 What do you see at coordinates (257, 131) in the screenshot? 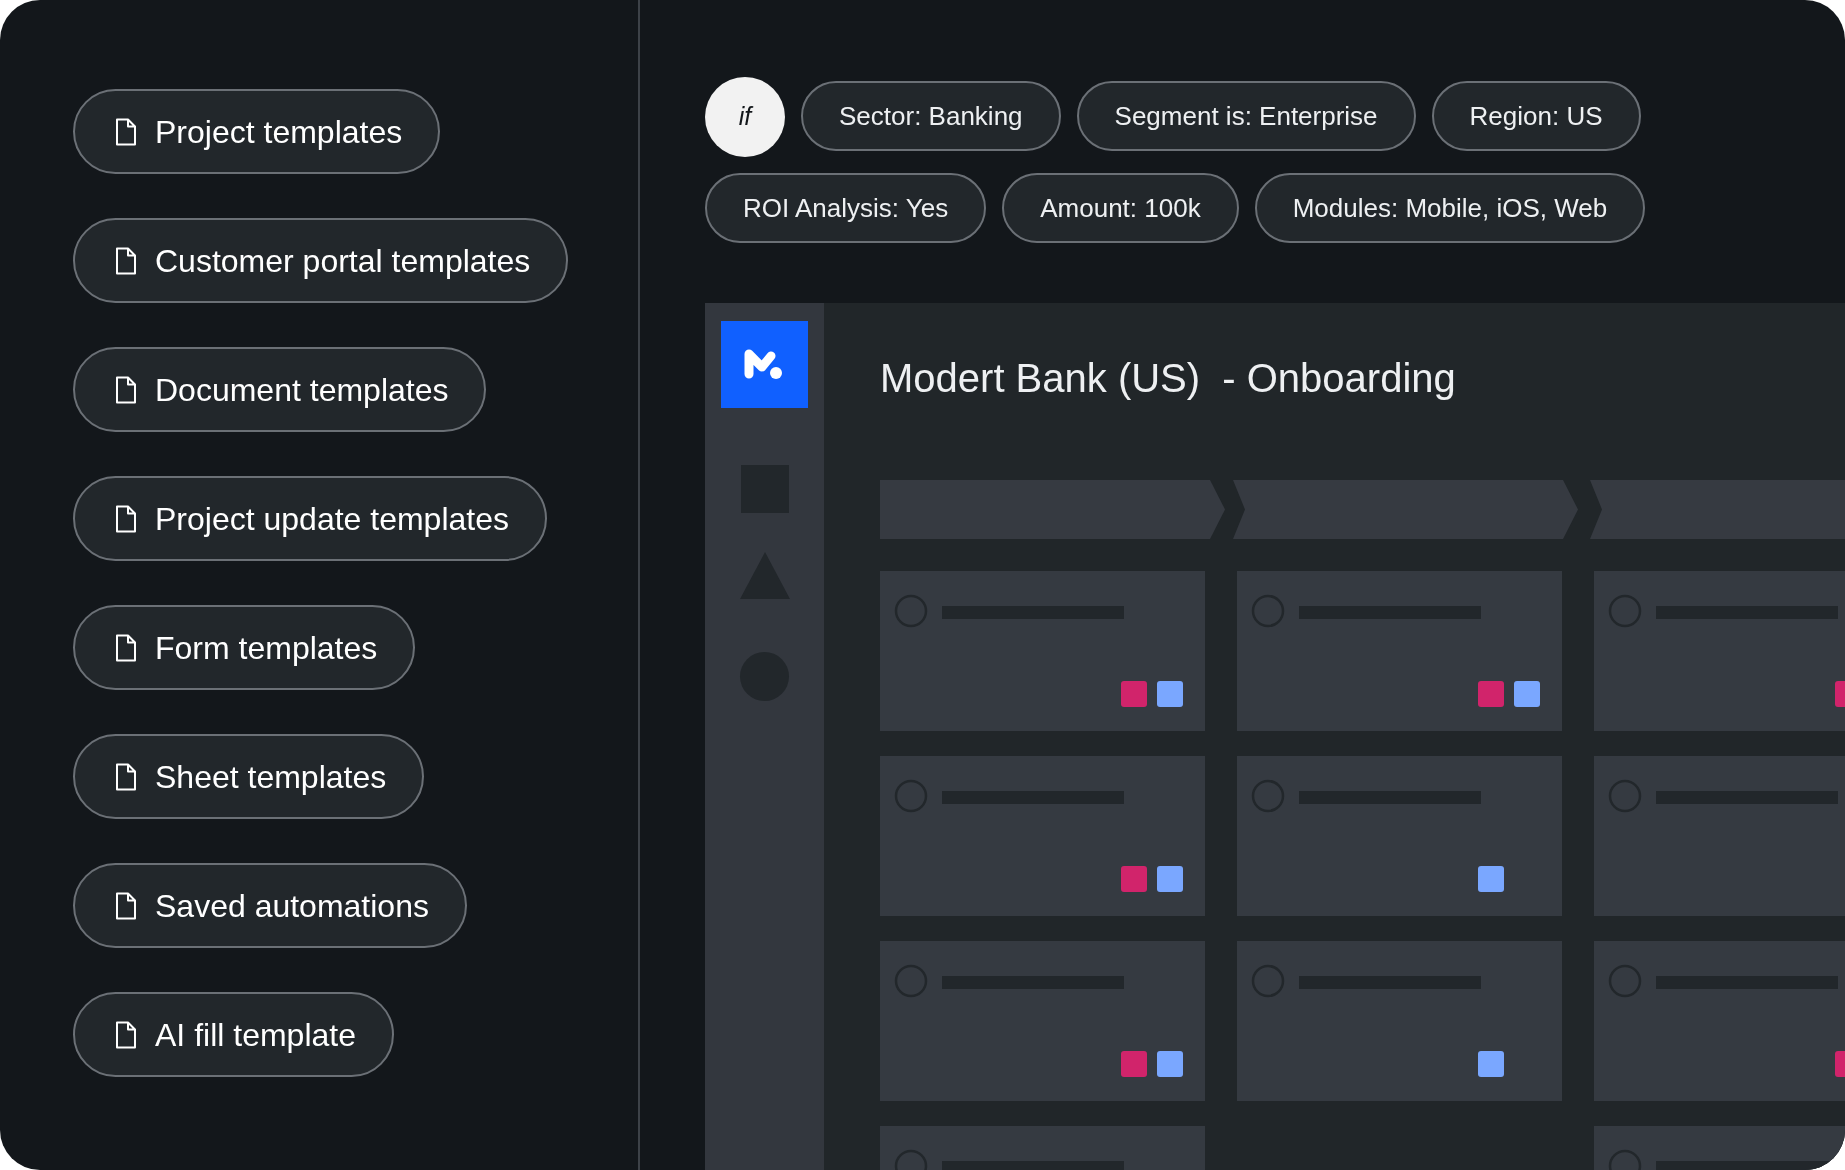
I see `template-button: Project templates` at bounding box center [257, 131].